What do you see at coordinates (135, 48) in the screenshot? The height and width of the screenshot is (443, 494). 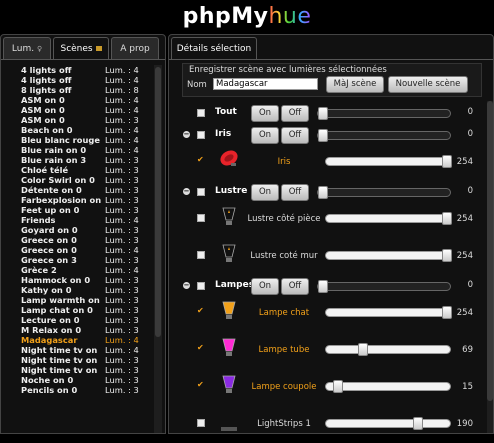 I see `tab-about: A prop` at bounding box center [135, 48].